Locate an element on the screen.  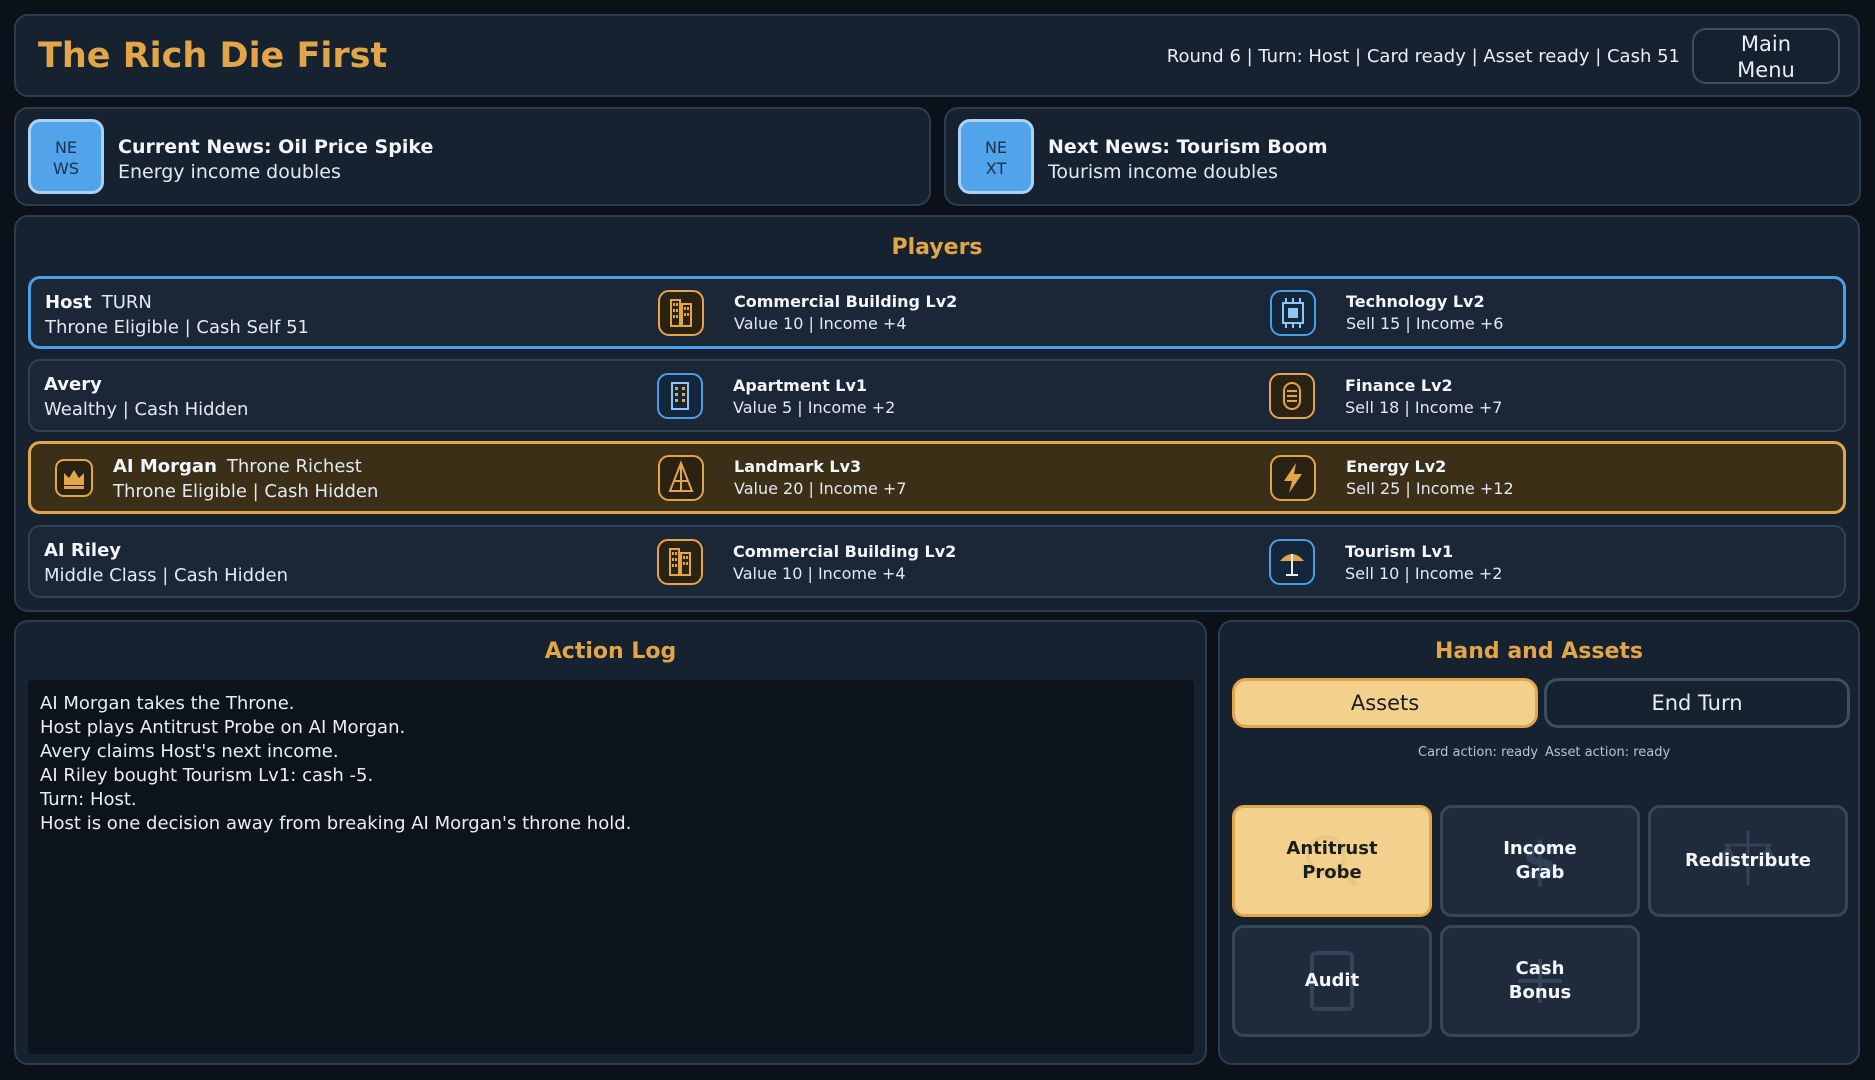
player-status: Throne Eligible | Cash Hidden is located at coordinates (246, 491).